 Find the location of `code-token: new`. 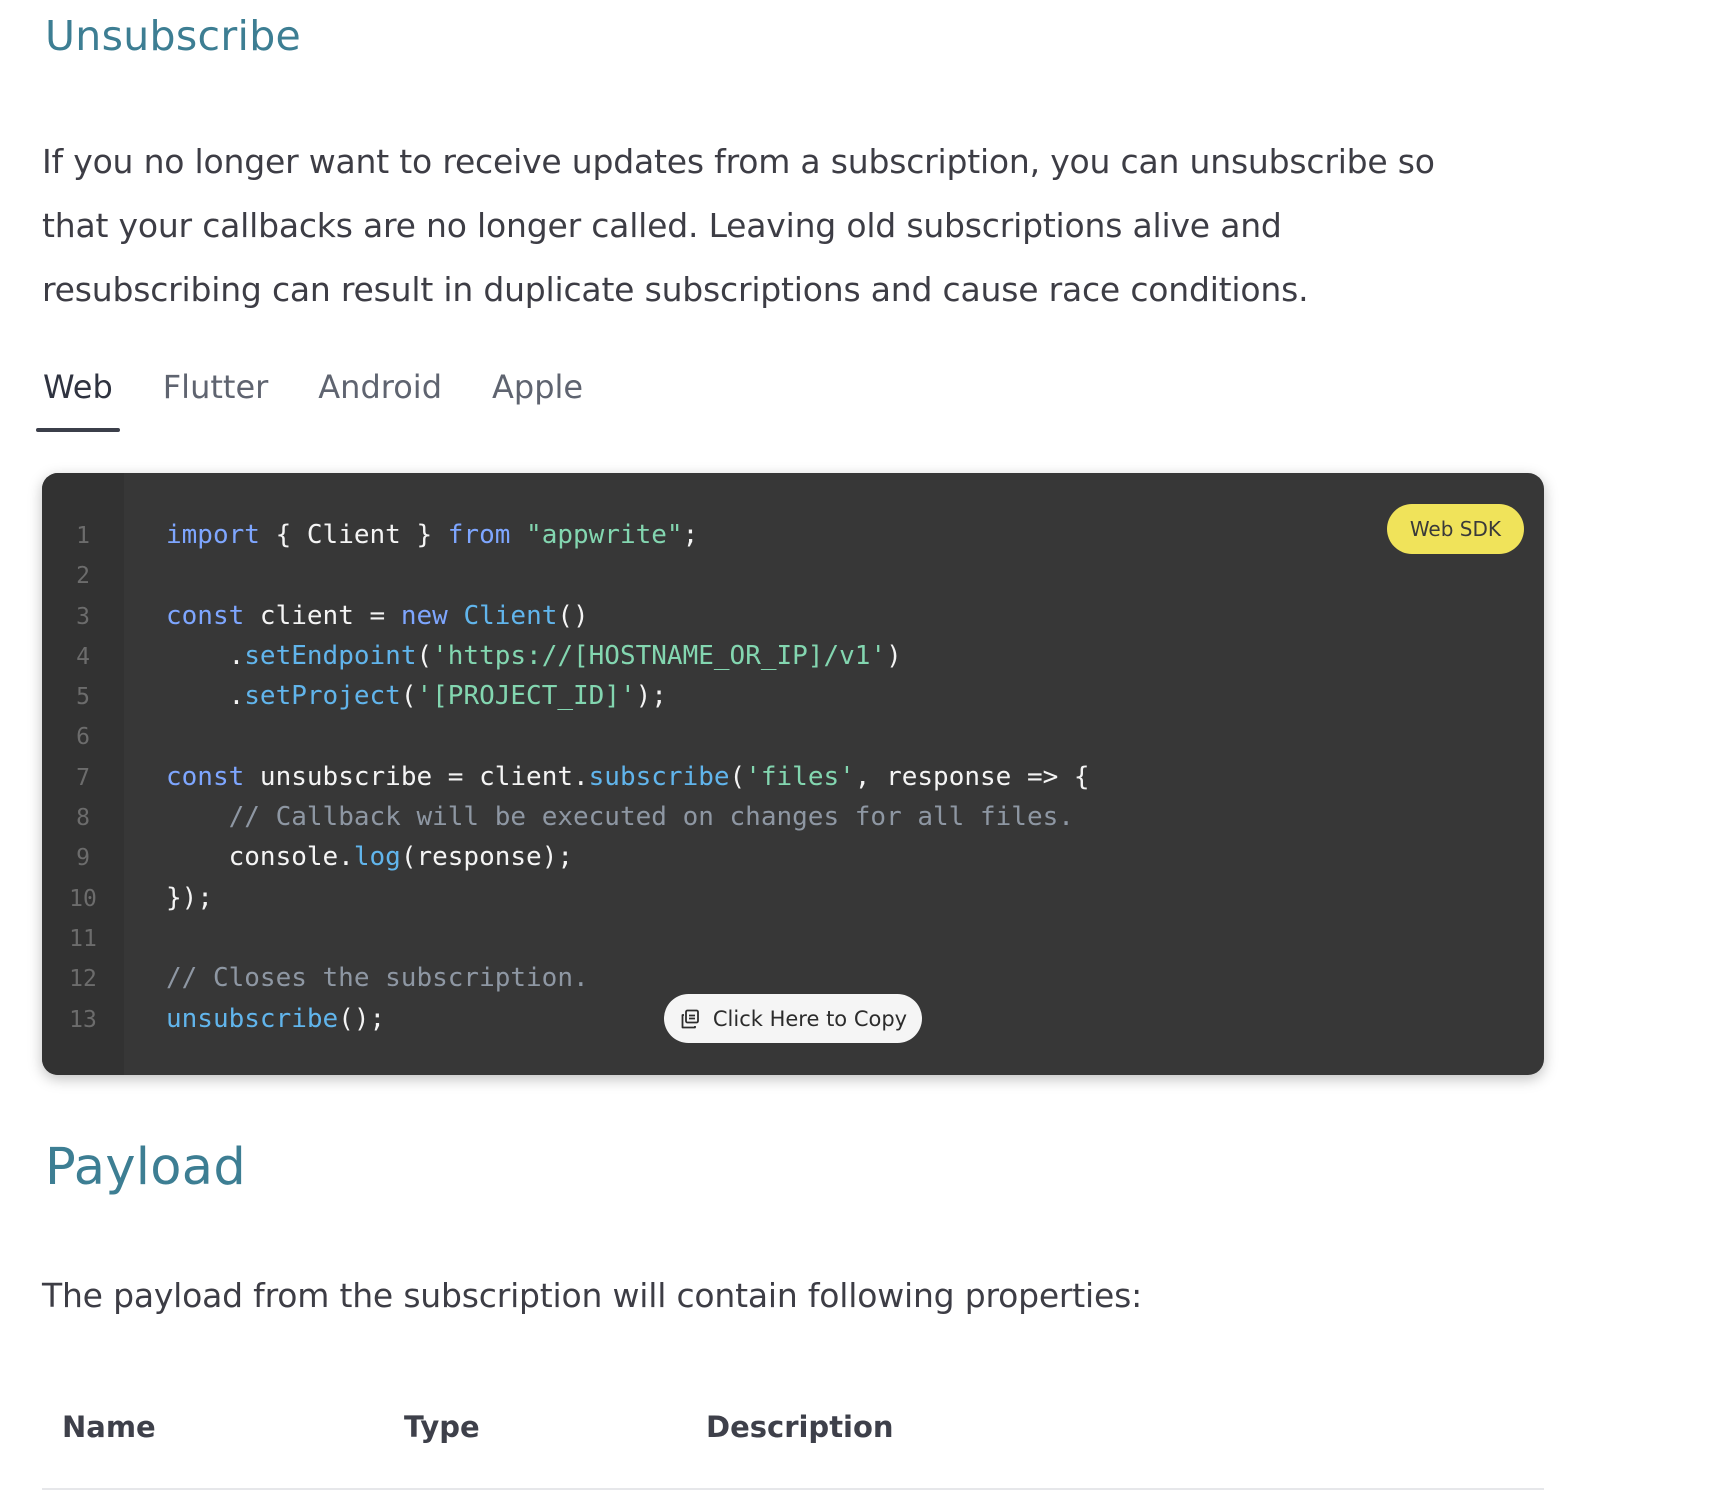

code-token: new is located at coordinates (424, 615).